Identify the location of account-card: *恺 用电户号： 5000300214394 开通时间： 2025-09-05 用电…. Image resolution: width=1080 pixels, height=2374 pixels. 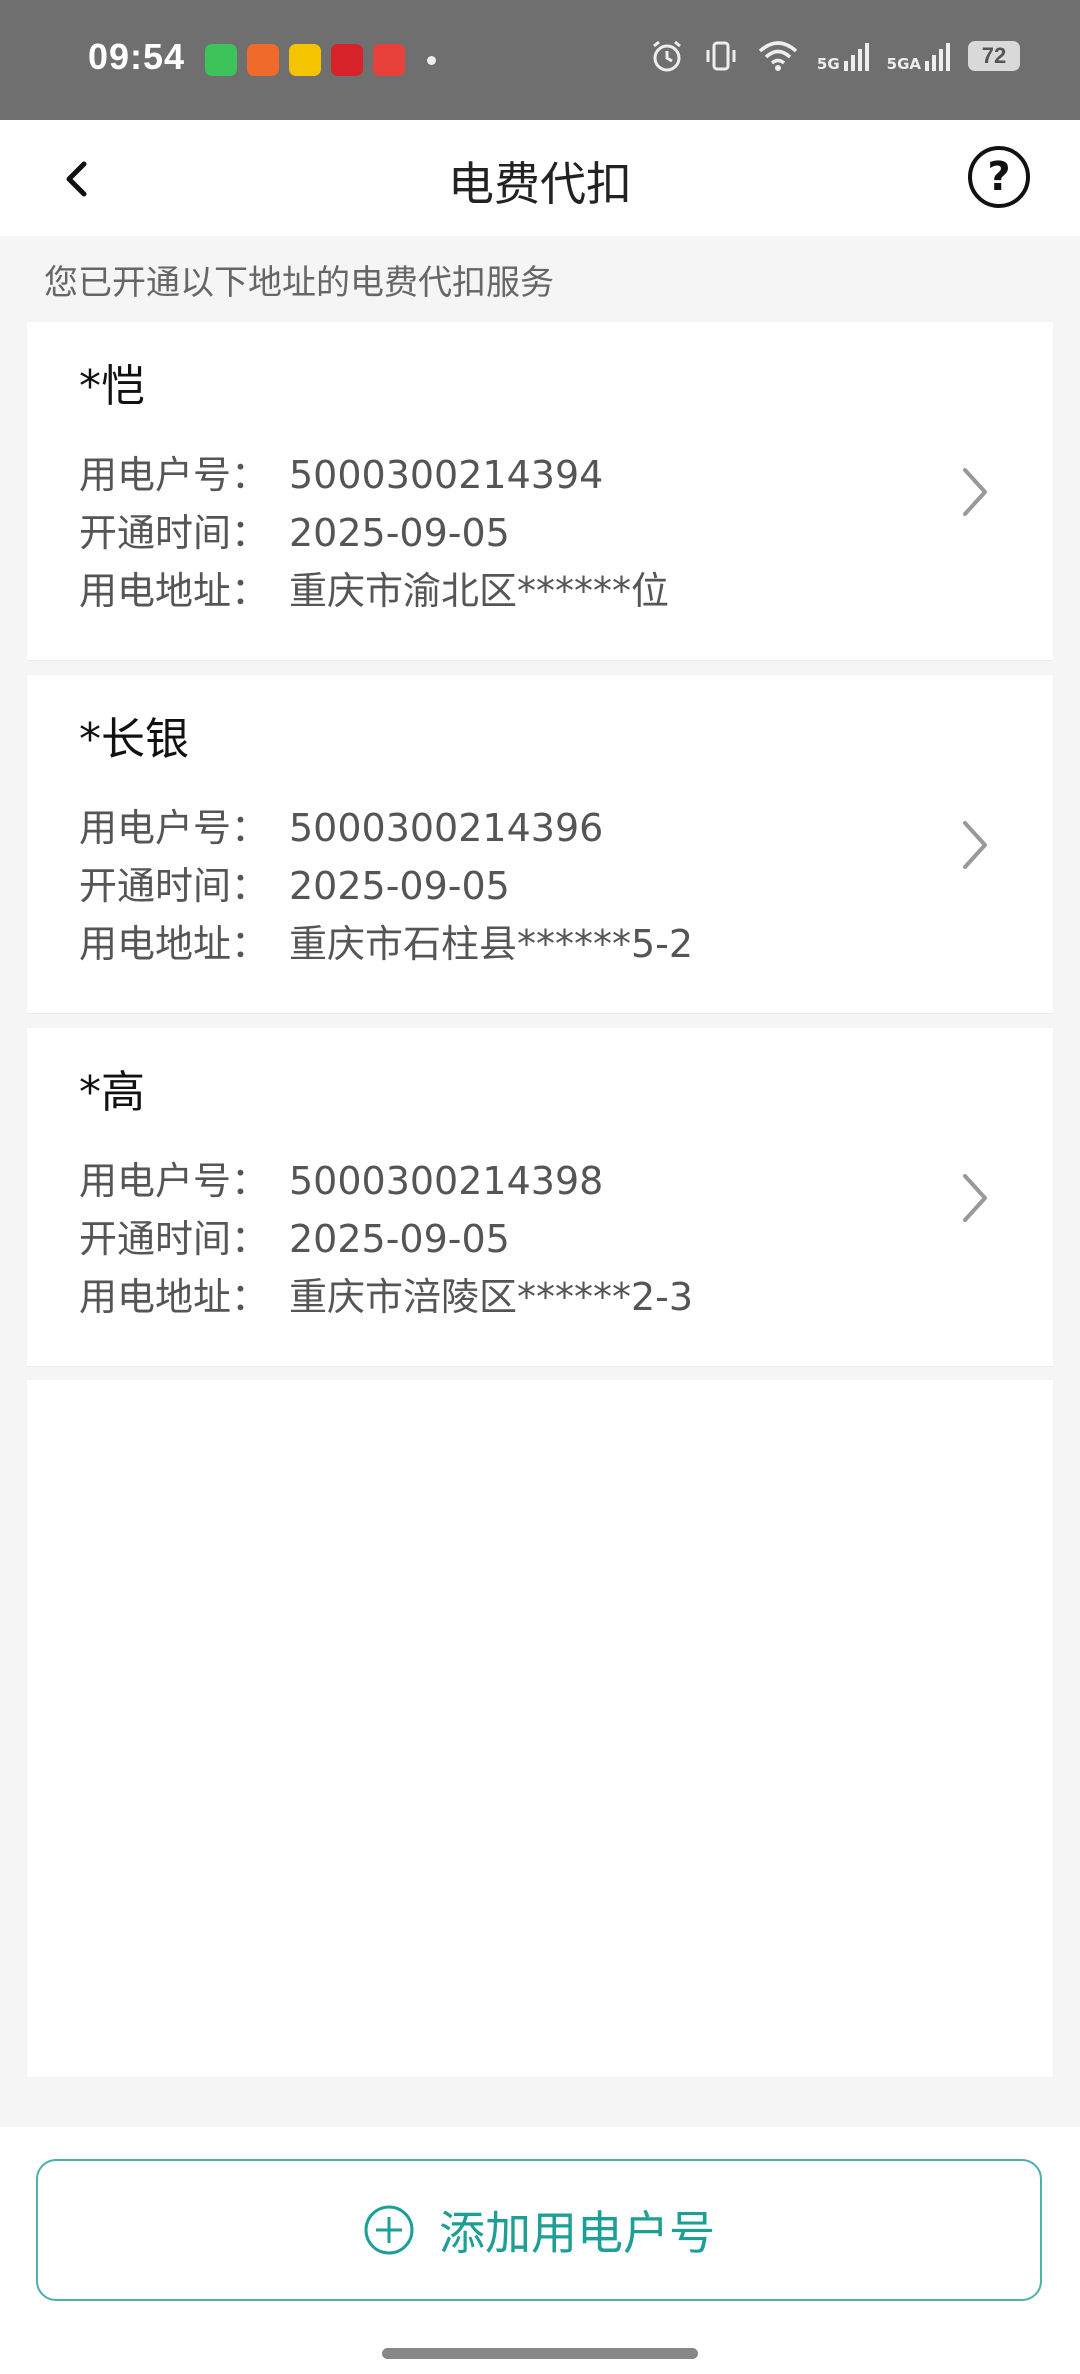
(540, 491).